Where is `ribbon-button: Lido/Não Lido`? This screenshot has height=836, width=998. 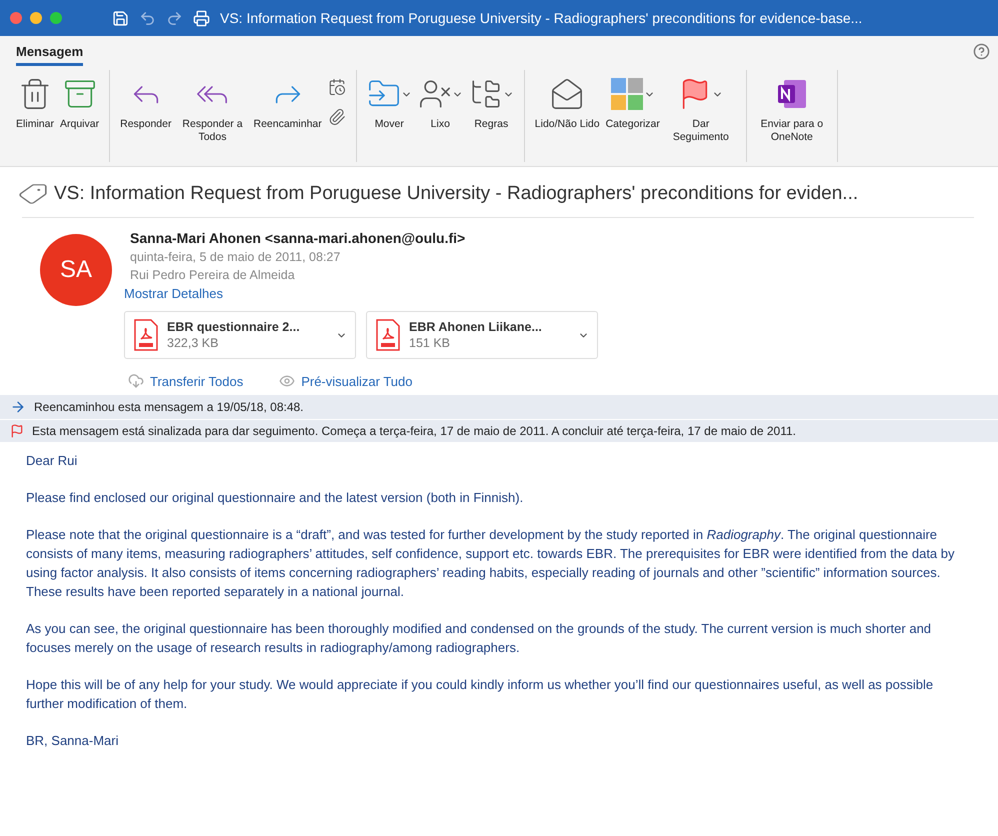
ribbon-button: Lido/Não Lido is located at coordinates (567, 100).